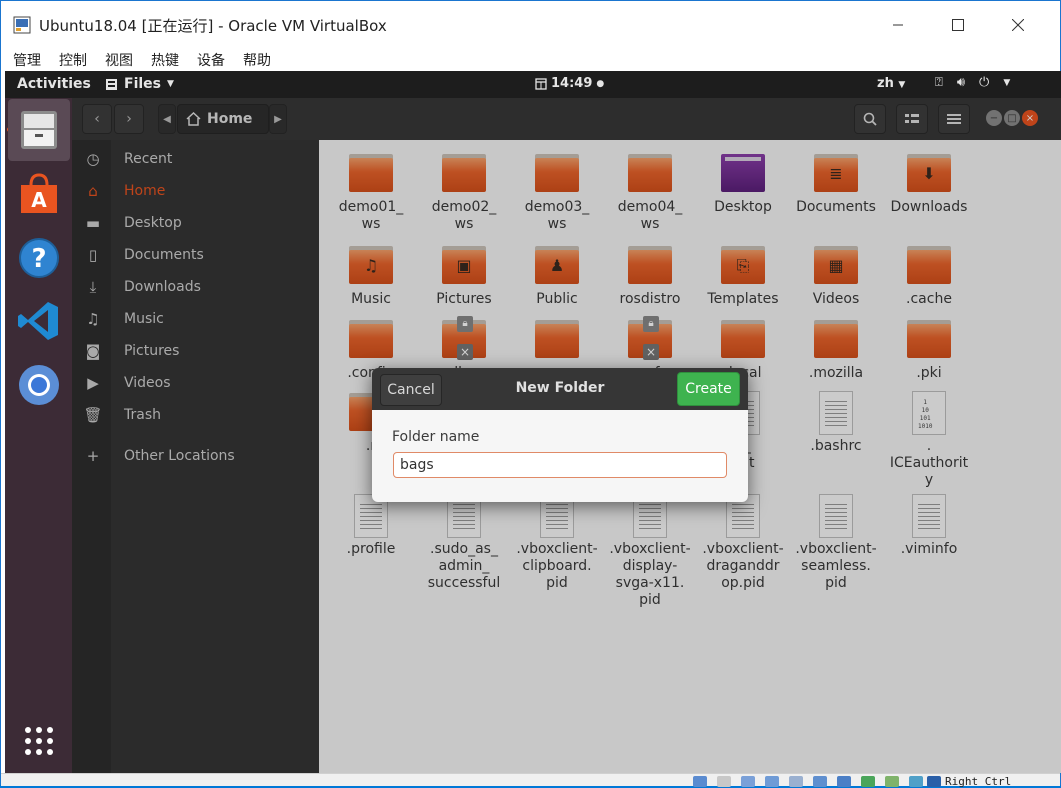  I want to click on menu-devices: 设备, so click(211, 60).